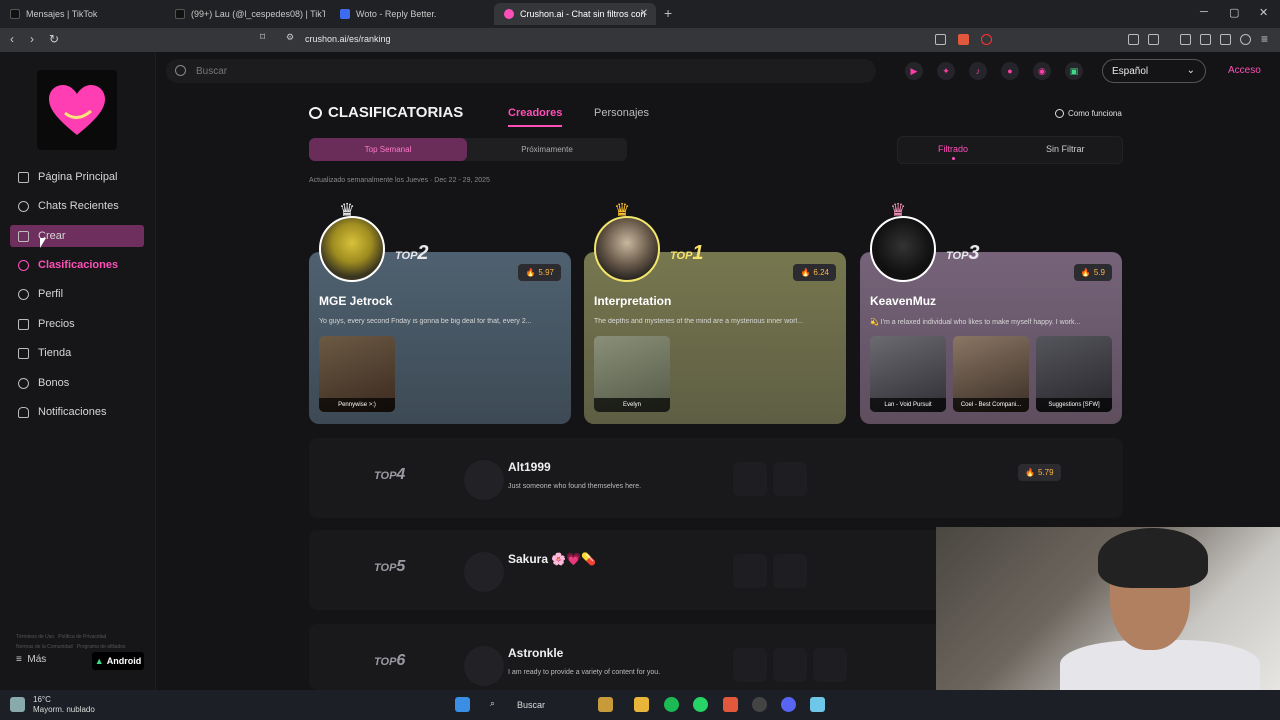 Image resolution: width=1280 pixels, height=720 pixels. Describe the element at coordinates (77, 383) in the screenshot. I see `sidebar-item-bonus: Bonos` at that location.